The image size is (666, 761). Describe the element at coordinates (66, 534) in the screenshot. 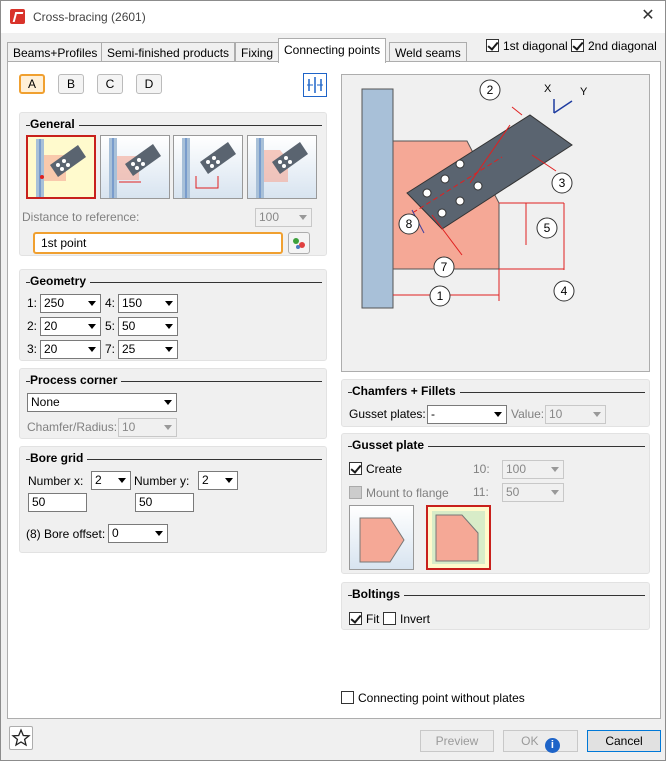

I see `bore-offset-label: (8) Bore offset:` at that location.